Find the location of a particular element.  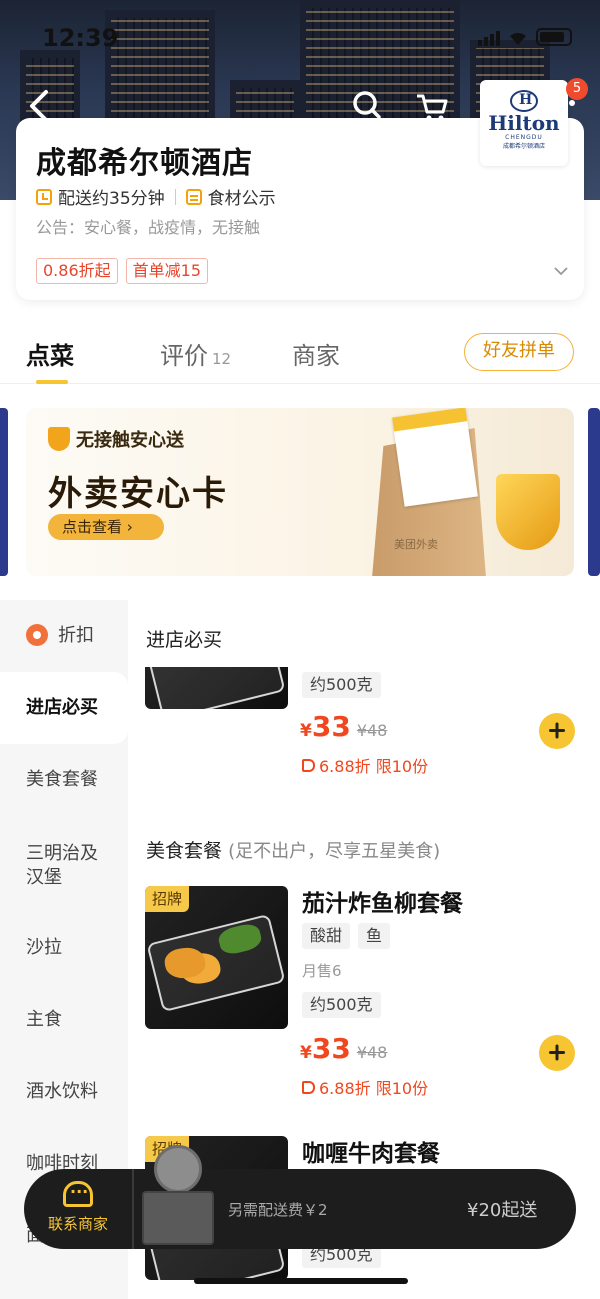

category-combo: 美食套餐 is located at coordinates (64, 780).